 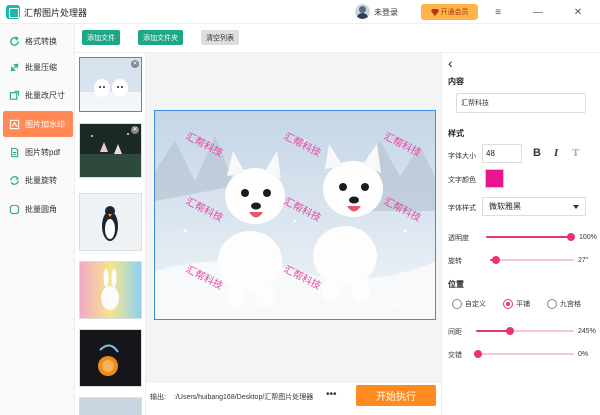 I want to click on thumbnail-list: ✕ ✕, so click(x=110, y=234).